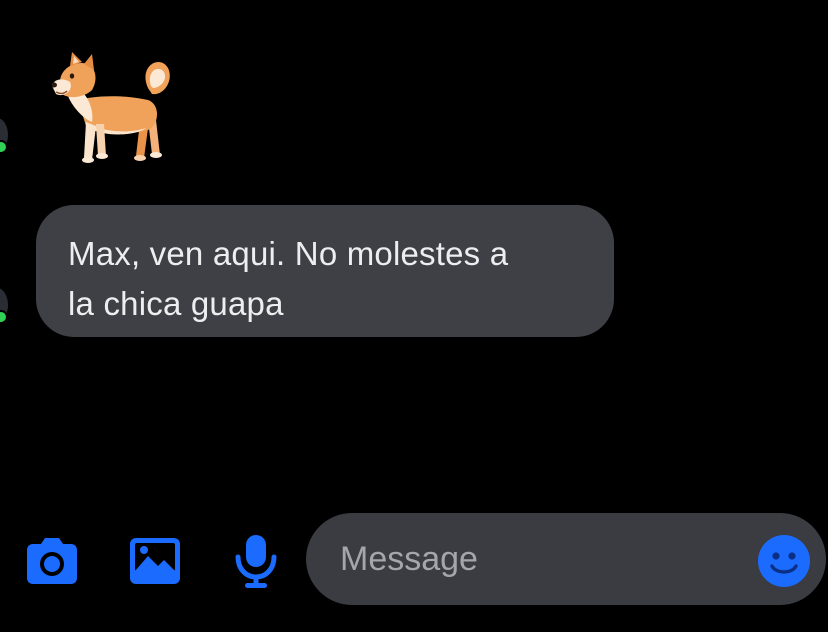  Describe the element at coordinates (288, 253) in the screenshot. I see `message-text-line: Max, ven aqui. No molestes a` at that location.